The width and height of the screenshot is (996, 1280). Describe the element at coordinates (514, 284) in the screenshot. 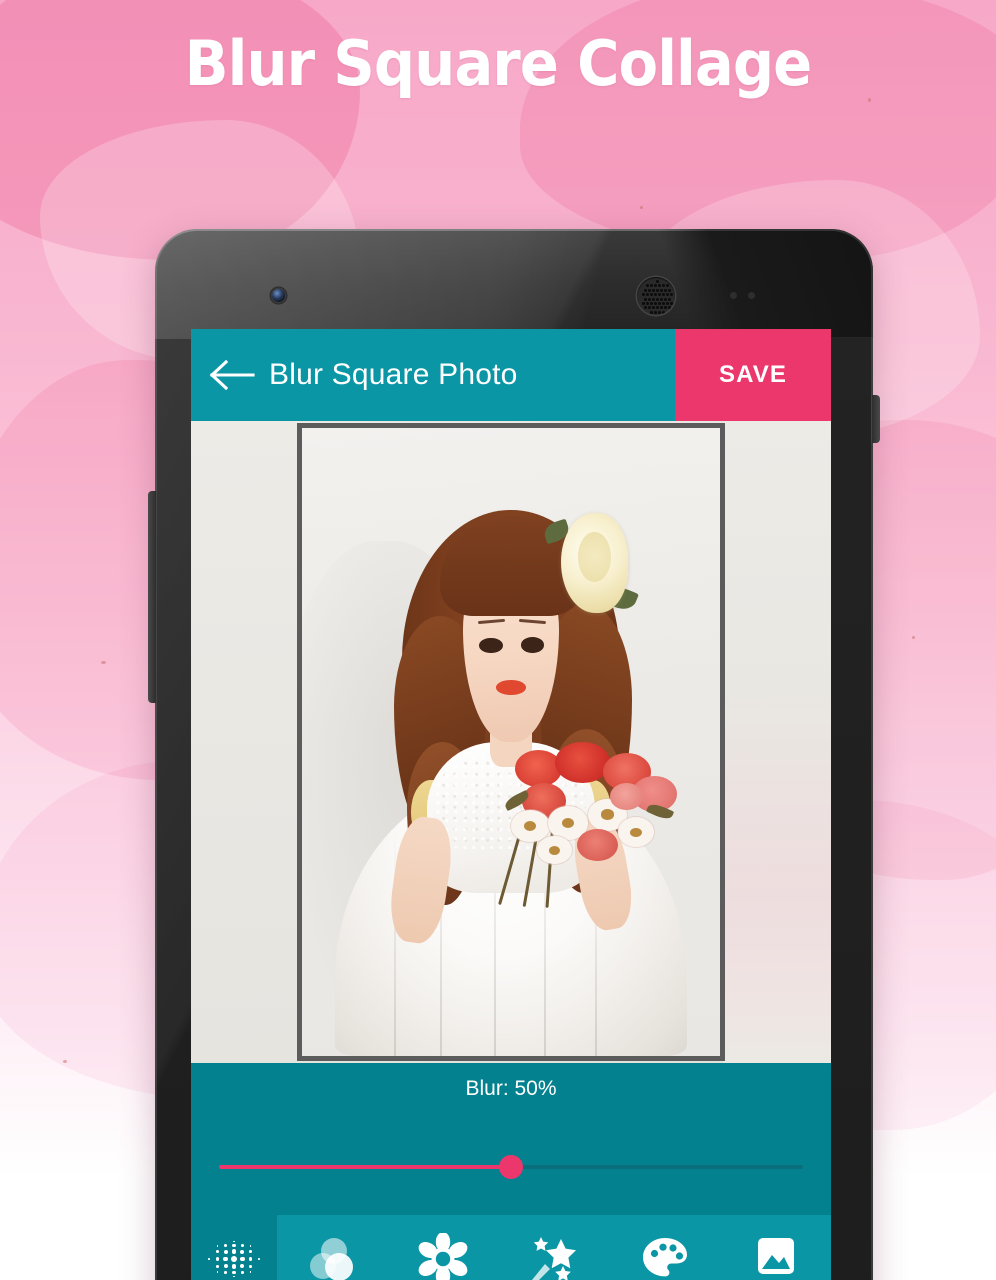

I see `bezel-gloss` at that location.